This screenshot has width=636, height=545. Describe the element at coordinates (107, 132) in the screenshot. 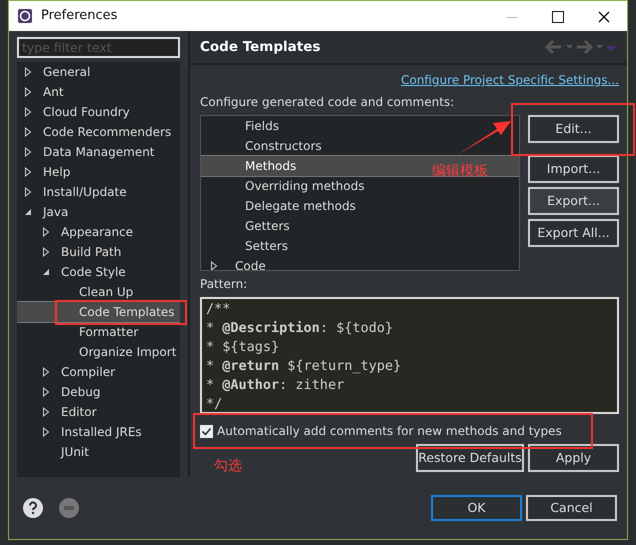

I see `tree-item: Code Recommenders` at that location.